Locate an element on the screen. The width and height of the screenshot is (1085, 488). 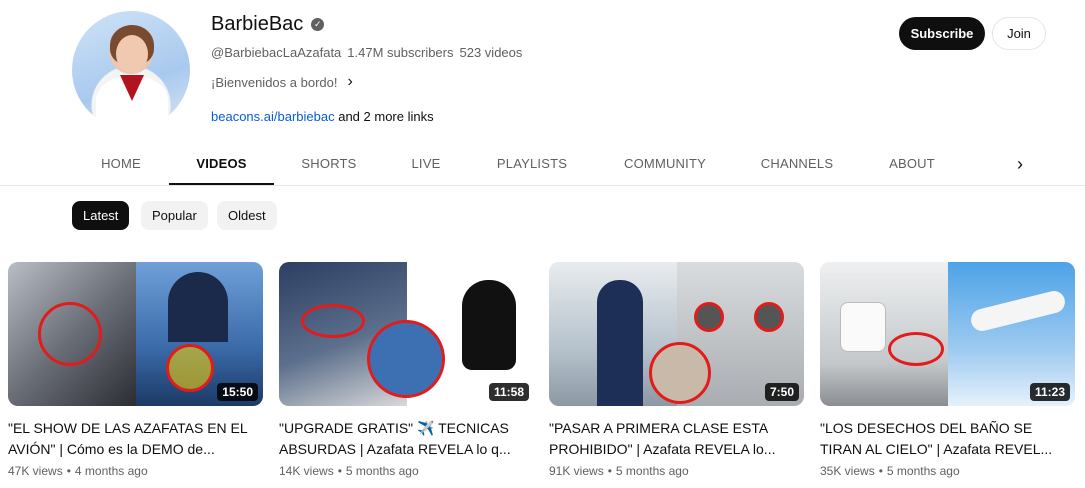
video-meta: 91K views • 5 months ago is located at coordinates (619, 471).